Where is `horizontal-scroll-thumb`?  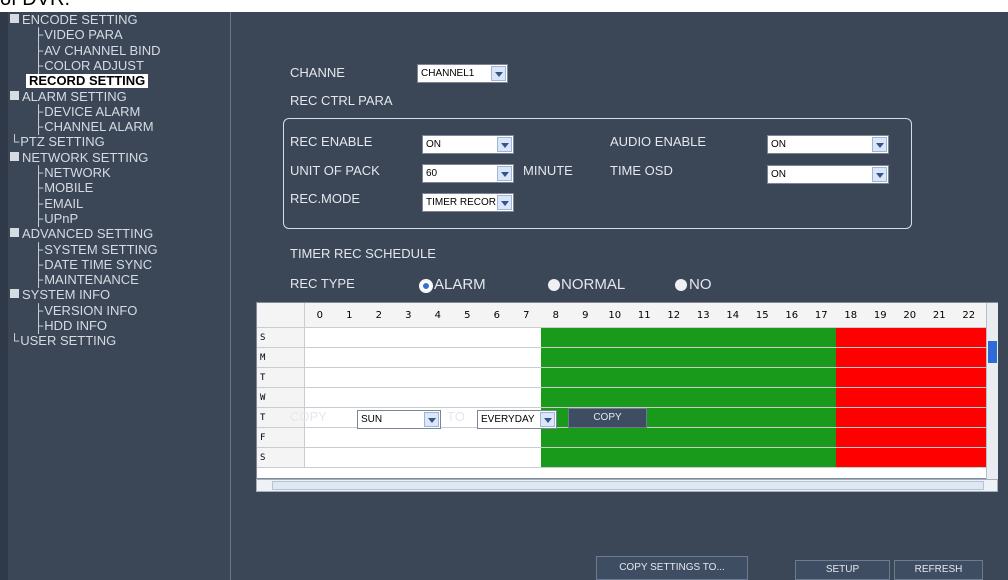 horizontal-scroll-thumb is located at coordinates (628, 485).